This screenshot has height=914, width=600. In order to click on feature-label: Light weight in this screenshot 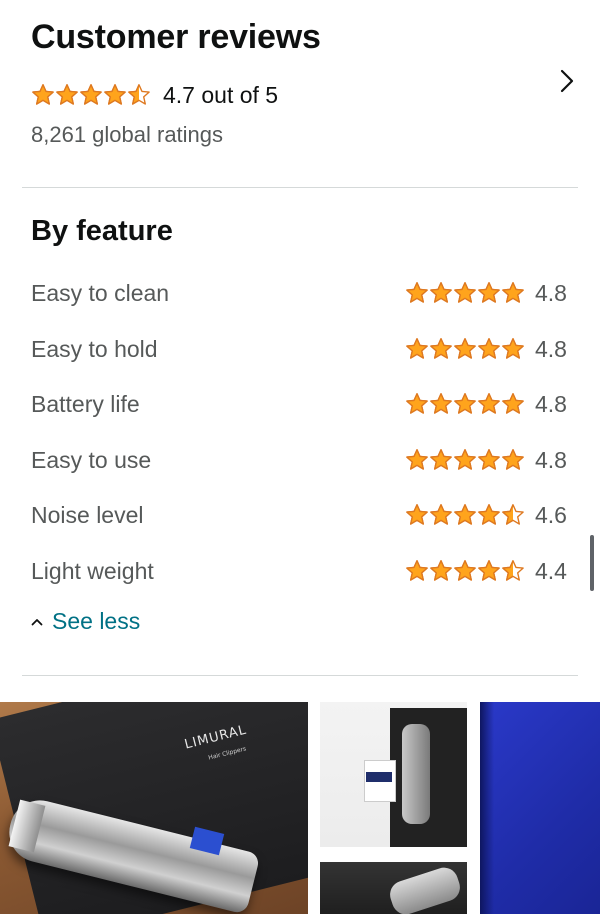, I will do `click(92, 570)`.